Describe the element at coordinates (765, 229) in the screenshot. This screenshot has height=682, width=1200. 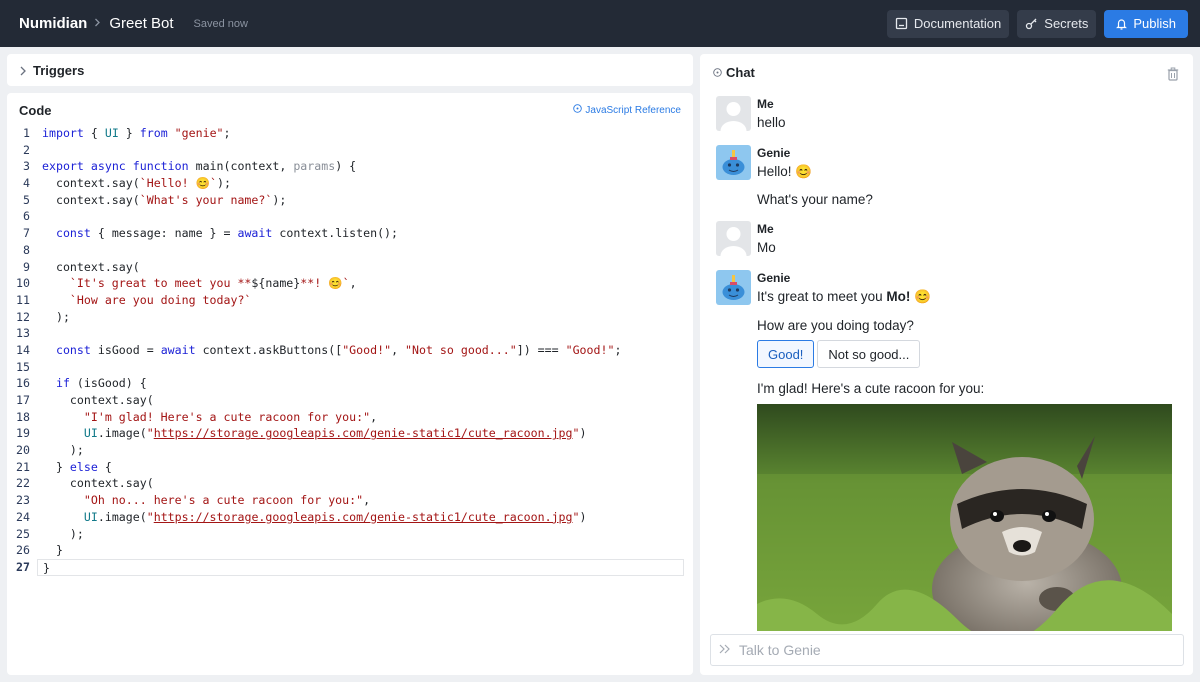
I see `message-sender: Me` at that location.